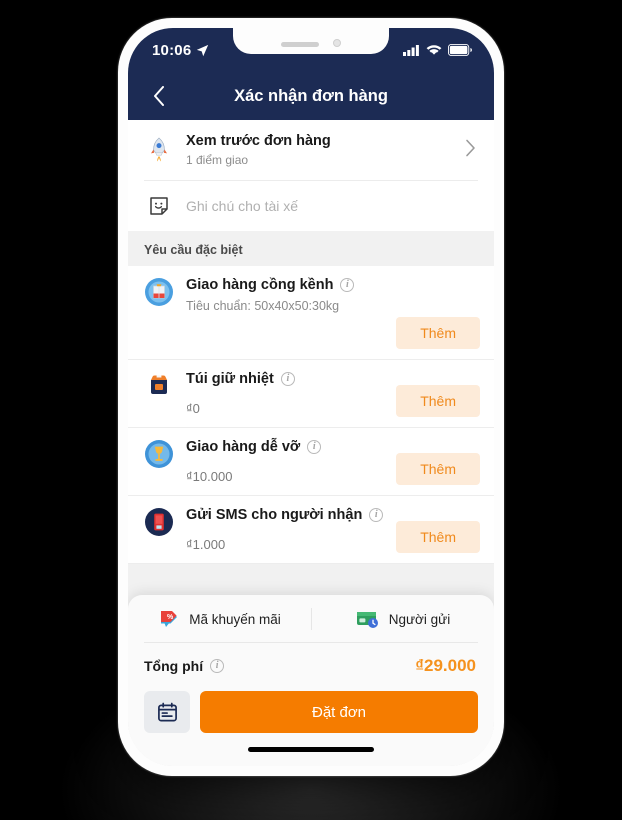  What do you see at coordinates (159, 384) in the screenshot?
I see `cooler-bag-icon` at bounding box center [159, 384].